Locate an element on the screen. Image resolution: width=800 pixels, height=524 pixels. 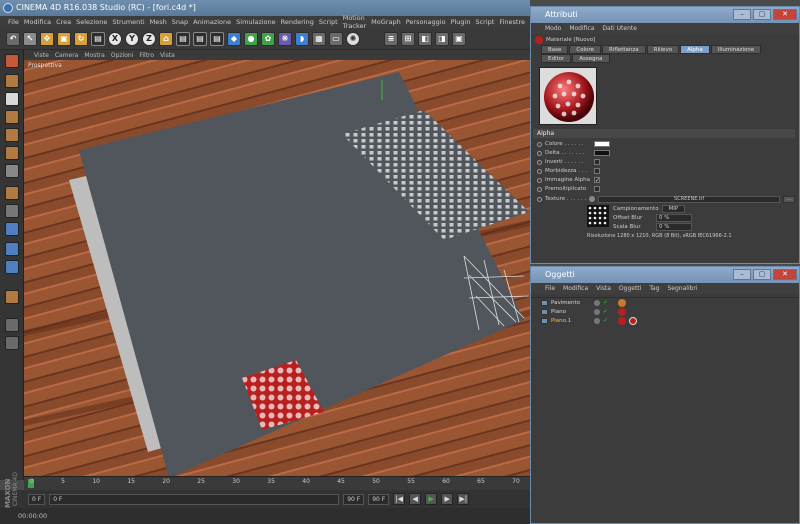
layer-icon is located at coordinates (12, 343).